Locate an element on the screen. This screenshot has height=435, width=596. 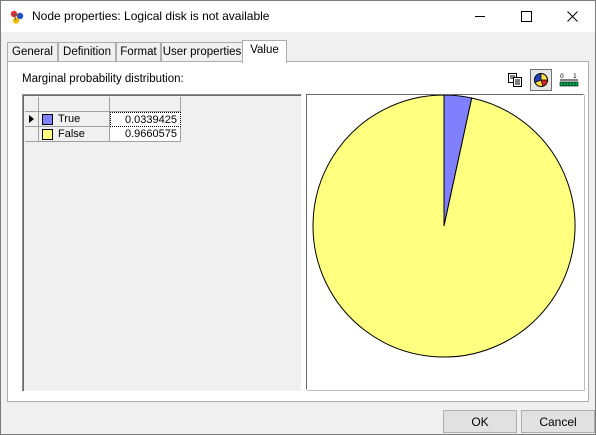
bar-chart-view-button: 0 1 is located at coordinates (569, 80).